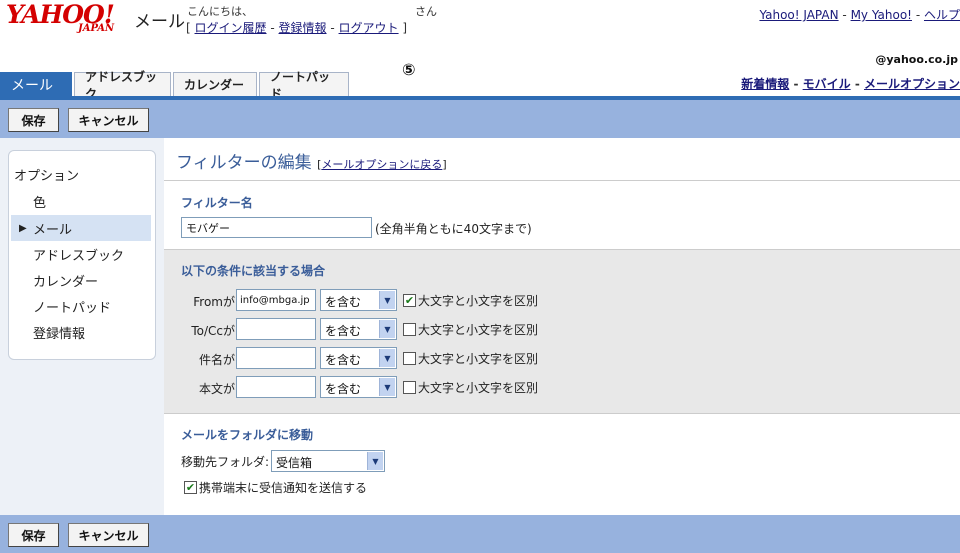 The height and width of the screenshot is (553, 960). I want to click on tocc-input, so click(276, 329).